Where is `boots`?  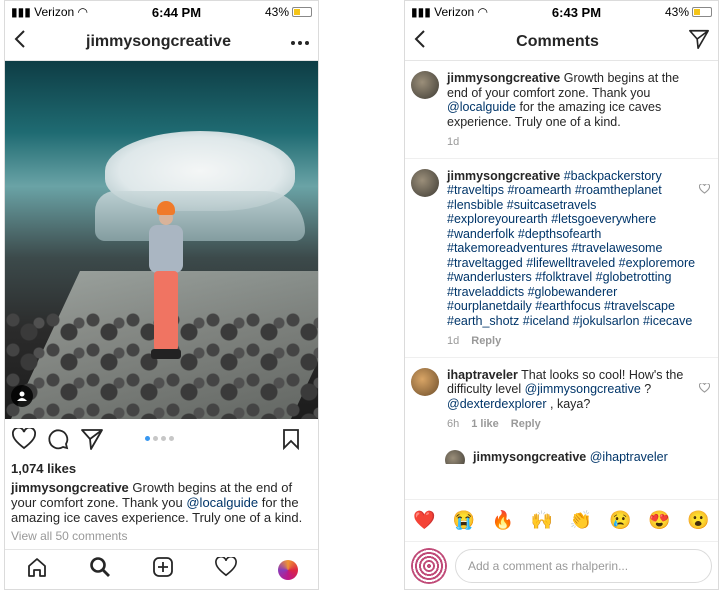 boots is located at coordinates (166, 354).